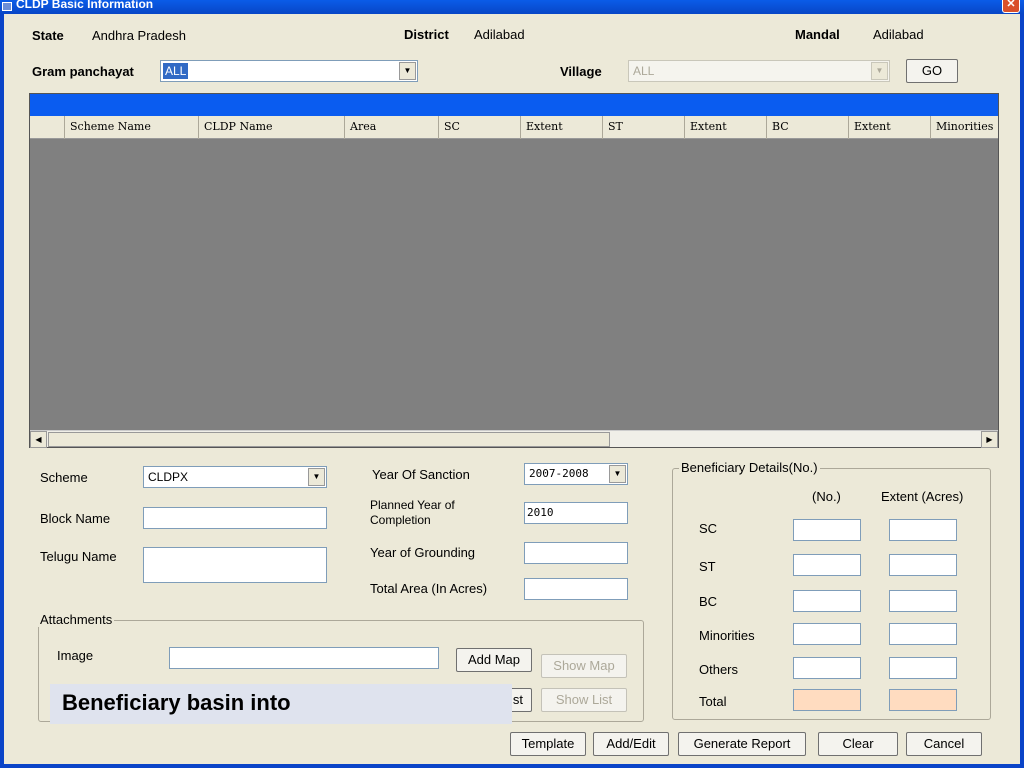 The image size is (1024, 768). Describe the element at coordinates (235, 477) in the screenshot. I see `scheme-select: CLDPX ▼` at that location.